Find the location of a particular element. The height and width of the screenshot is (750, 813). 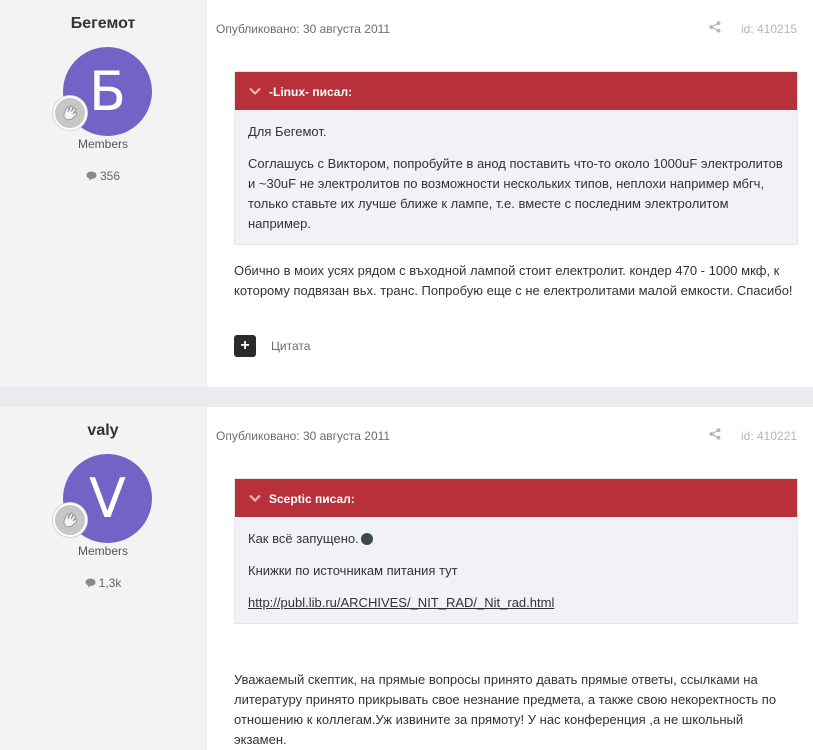

quote-header: Sceptic писал: is located at coordinates (516, 498).